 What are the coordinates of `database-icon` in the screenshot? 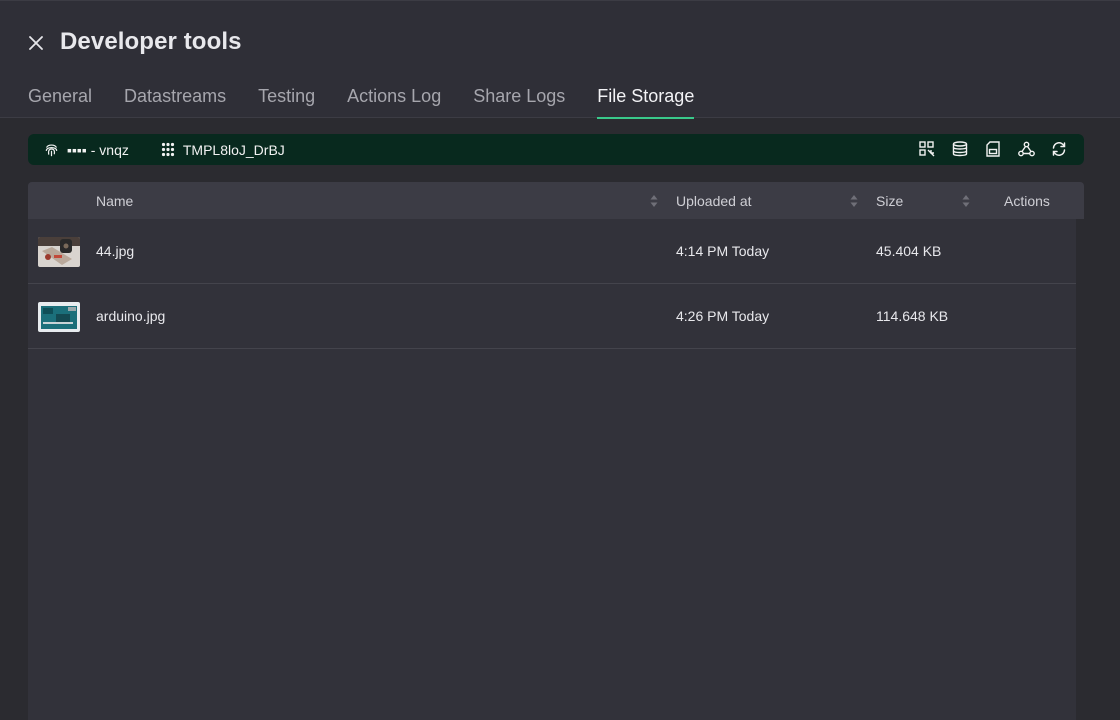 It's located at (960, 149).